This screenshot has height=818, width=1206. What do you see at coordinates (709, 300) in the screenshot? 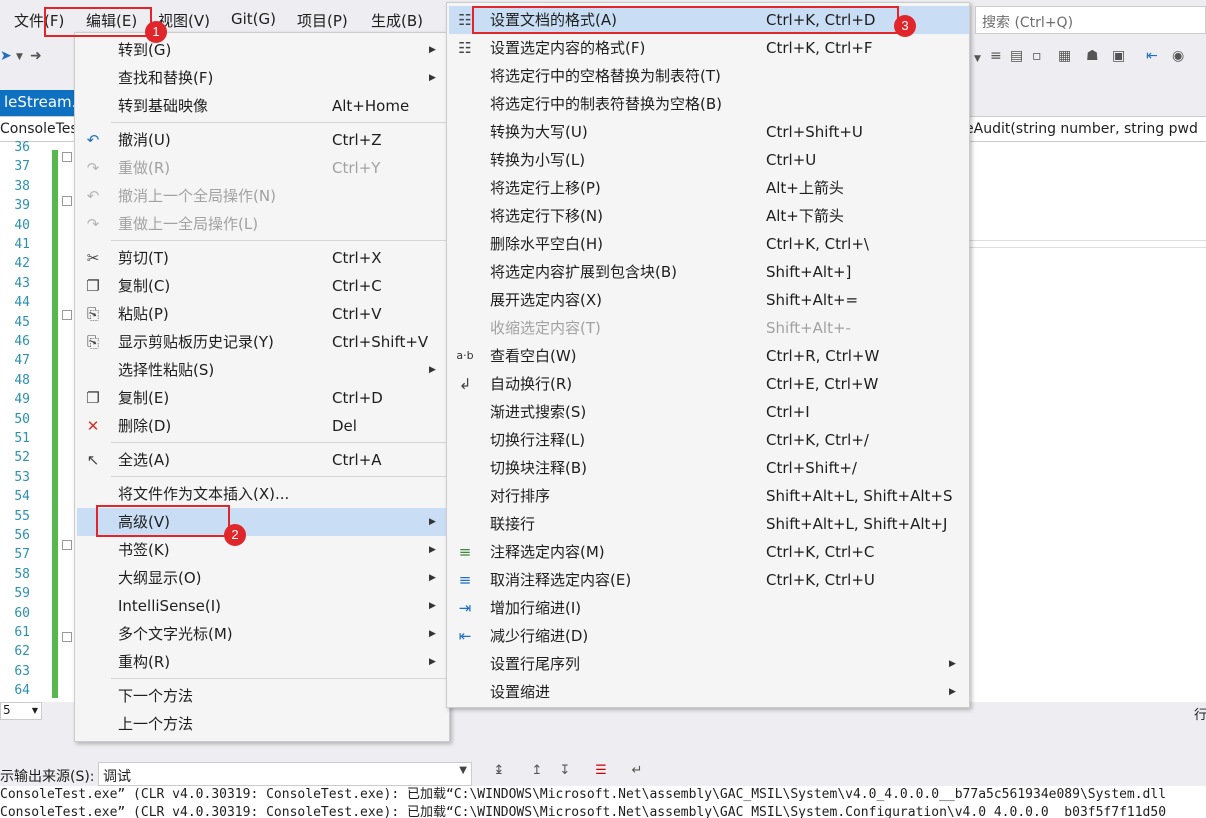
I see `advanced-menu-item: 展开选定内容(X) Shift+Alt+=` at bounding box center [709, 300].